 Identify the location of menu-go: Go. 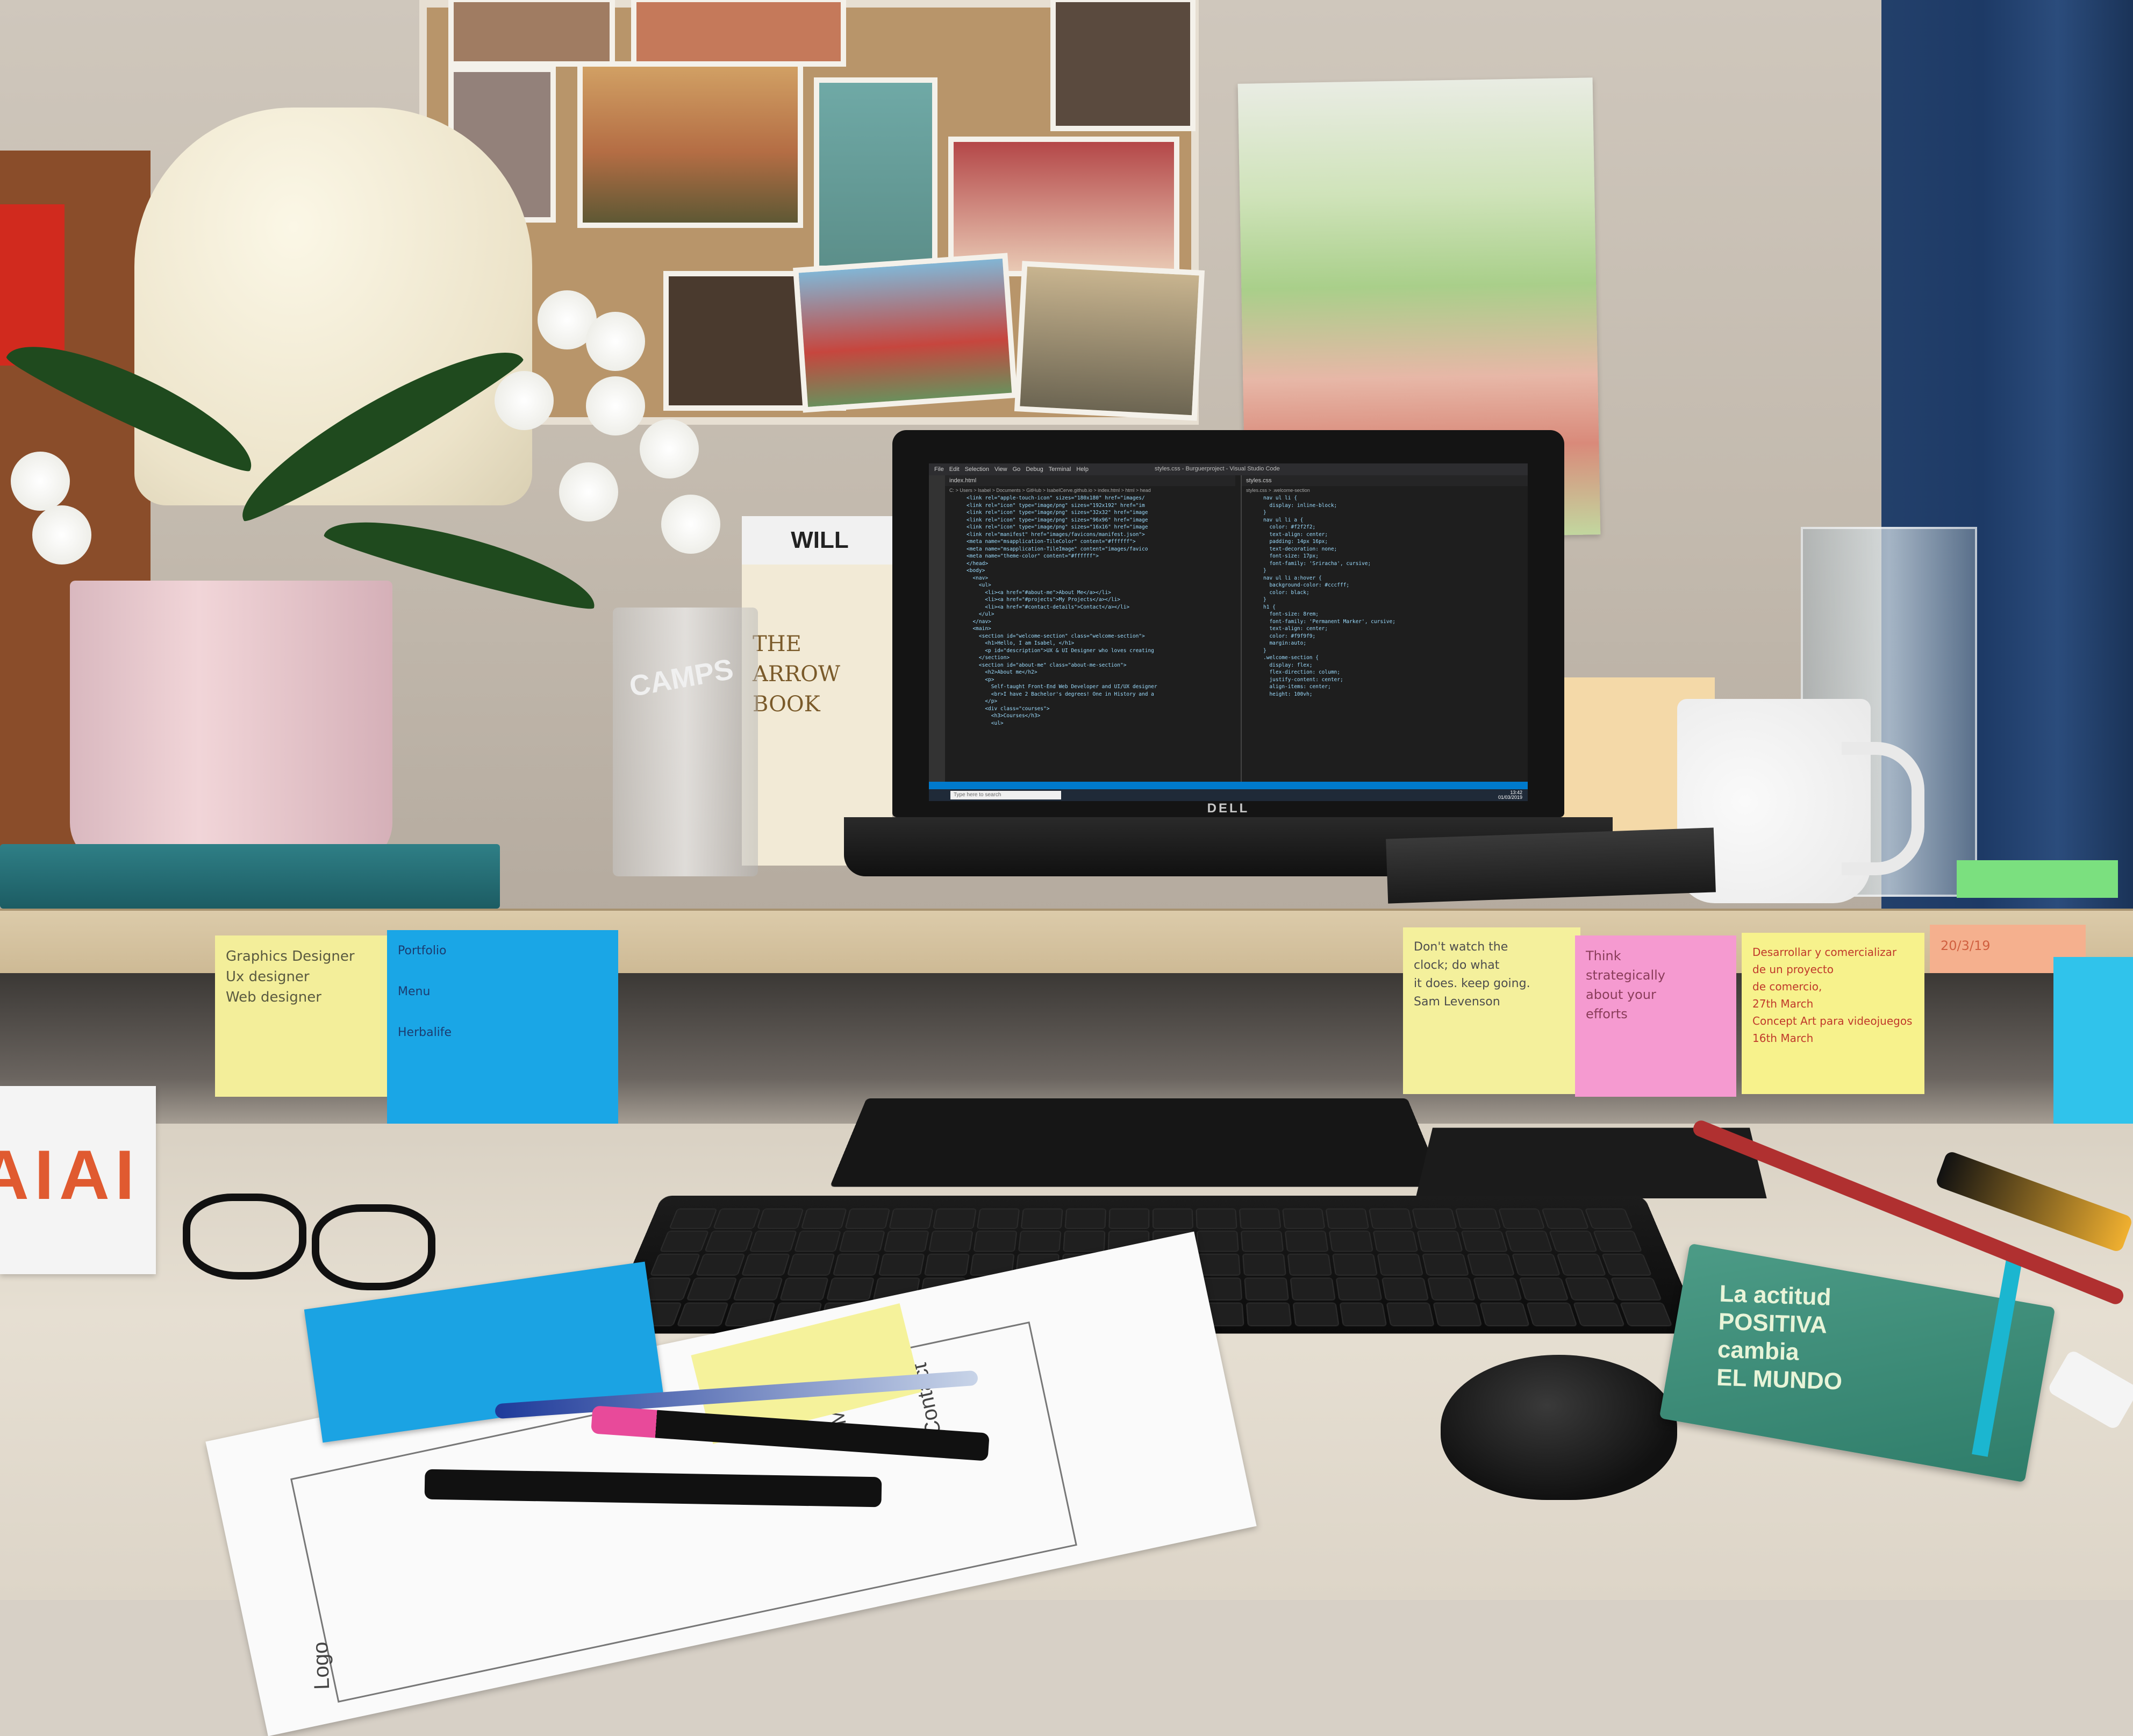
(1017, 469).